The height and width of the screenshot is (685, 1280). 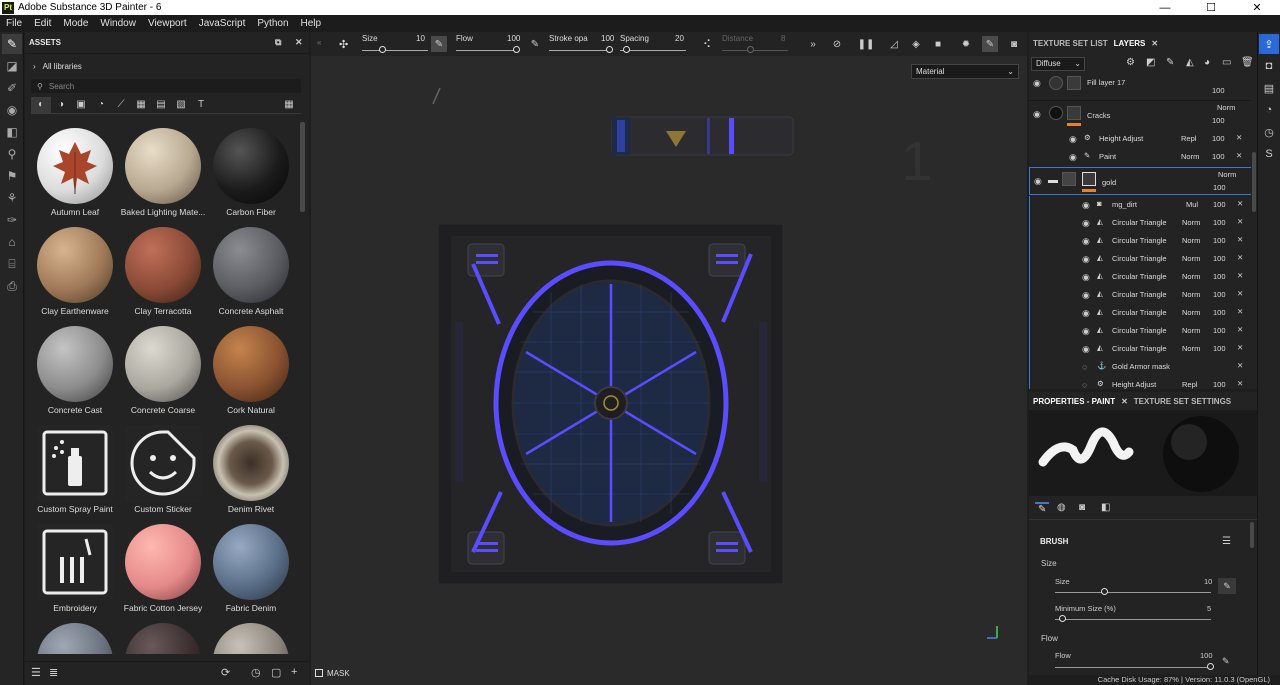 What do you see at coordinates (1182, 401) in the screenshot?
I see `tab-texture-set-settings: TEXTURE SET SETTINGS` at bounding box center [1182, 401].